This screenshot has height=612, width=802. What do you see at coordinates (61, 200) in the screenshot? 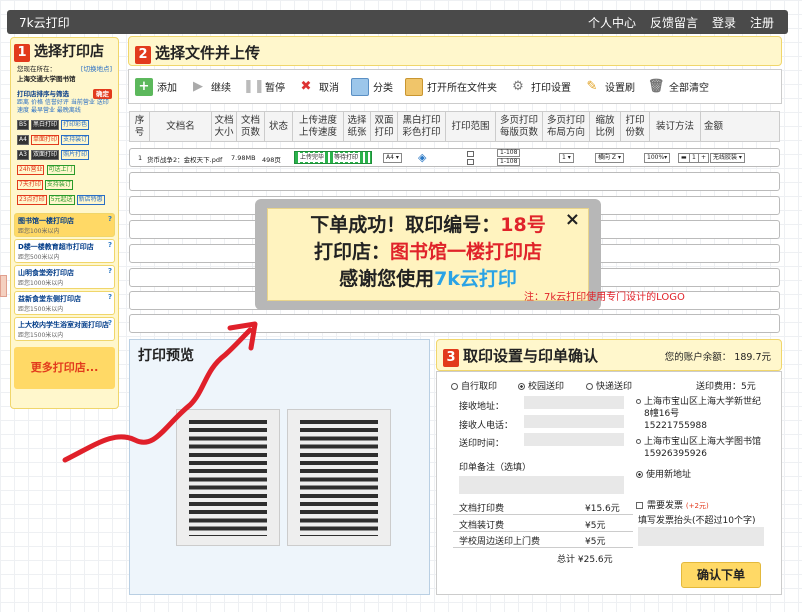
I see `filter-5yuan: 5元起送` at bounding box center [61, 200].